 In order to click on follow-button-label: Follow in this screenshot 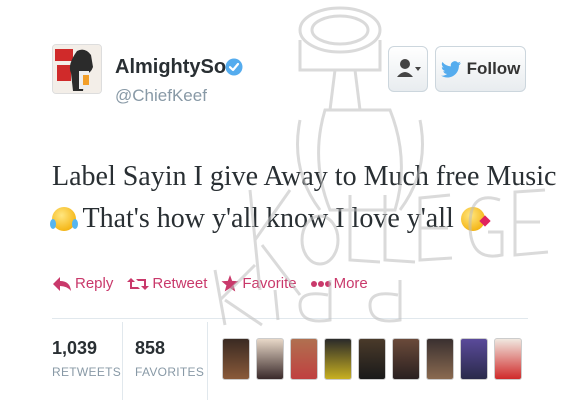, I will do `click(493, 68)`.